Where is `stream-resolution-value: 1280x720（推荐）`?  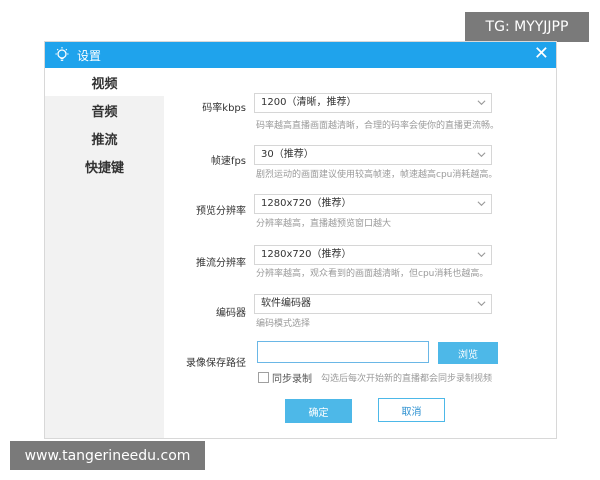
stream-resolution-value: 1280x720（推荐） is located at coordinates (306, 254).